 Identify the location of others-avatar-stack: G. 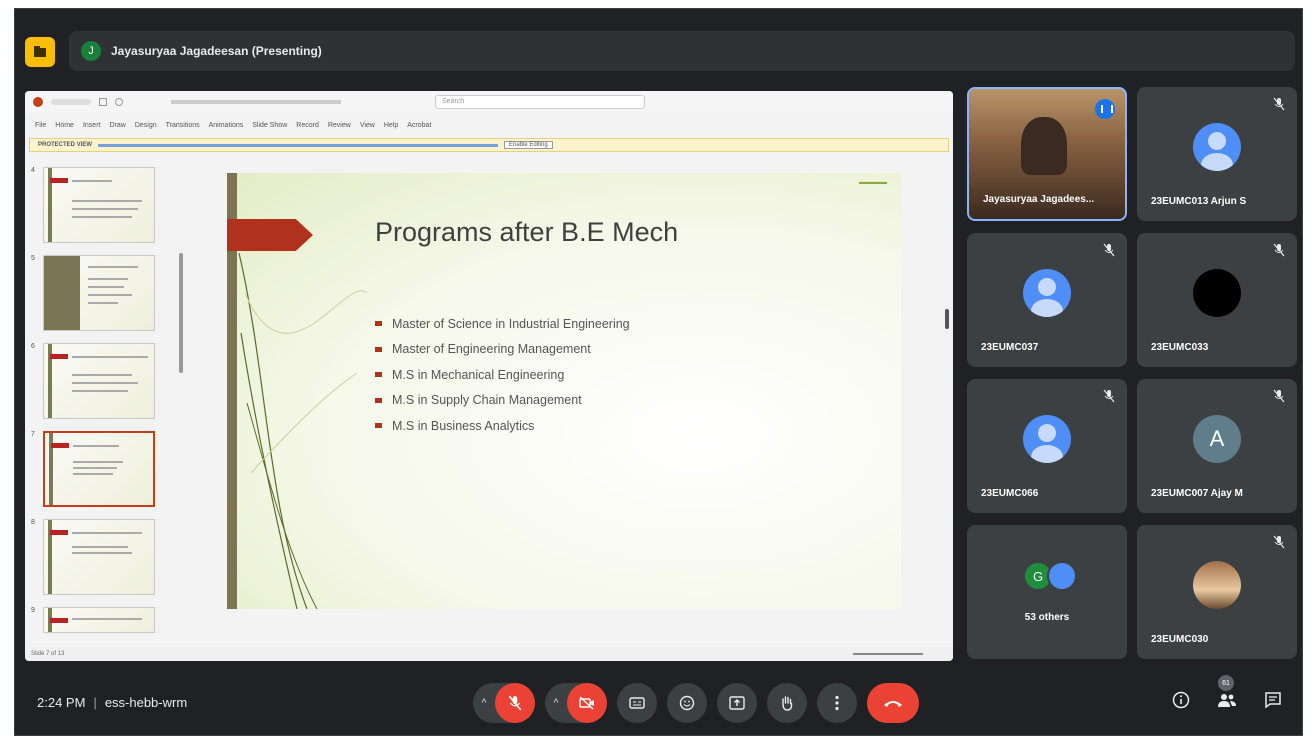
(1053, 577).